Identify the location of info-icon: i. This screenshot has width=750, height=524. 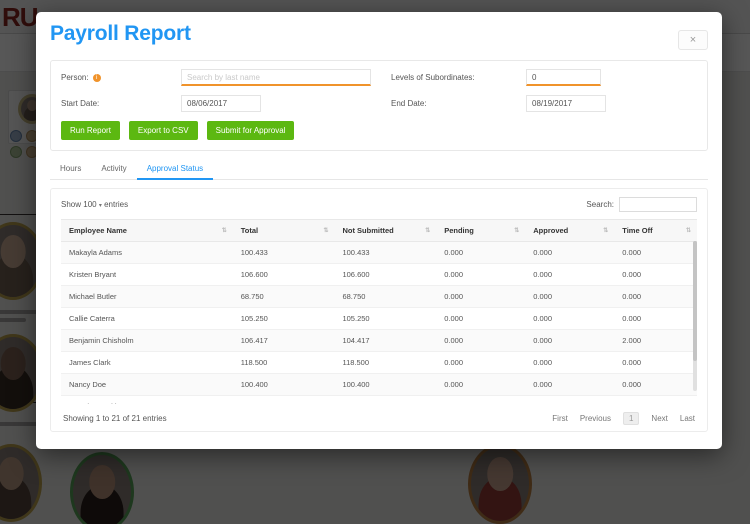
(96, 77).